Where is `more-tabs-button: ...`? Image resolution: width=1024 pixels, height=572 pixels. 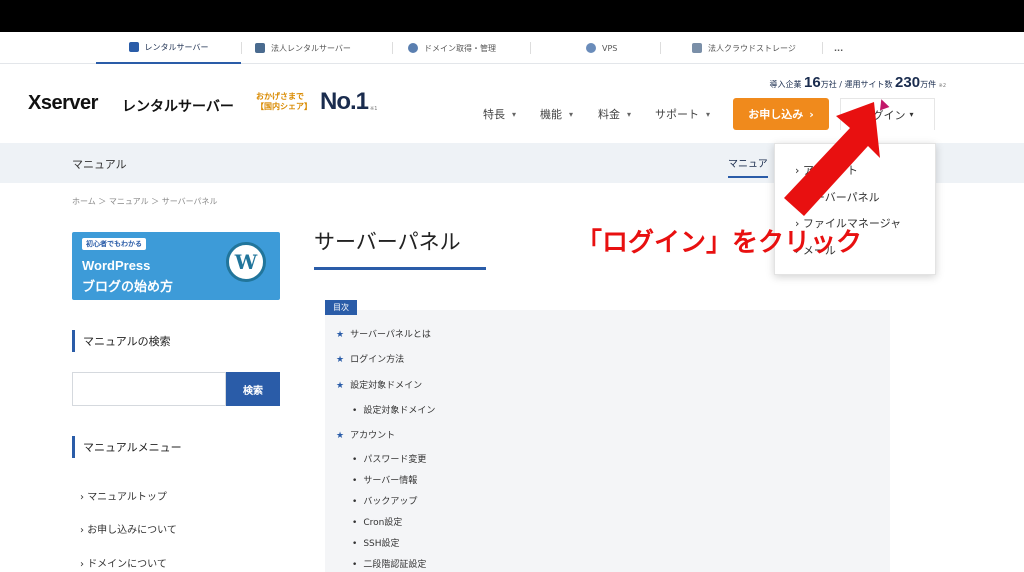
more-tabs-button: ... is located at coordinates (838, 48).